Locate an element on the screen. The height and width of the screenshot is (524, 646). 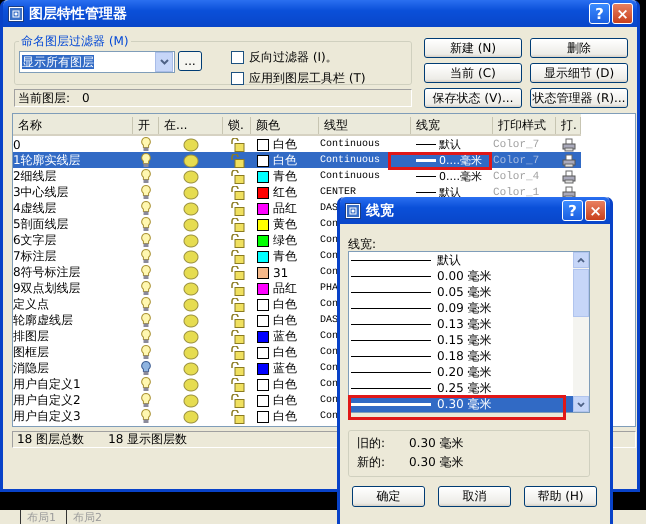
checkbox: 反向过滤器 (I)。 is located at coordinates (298, 57).